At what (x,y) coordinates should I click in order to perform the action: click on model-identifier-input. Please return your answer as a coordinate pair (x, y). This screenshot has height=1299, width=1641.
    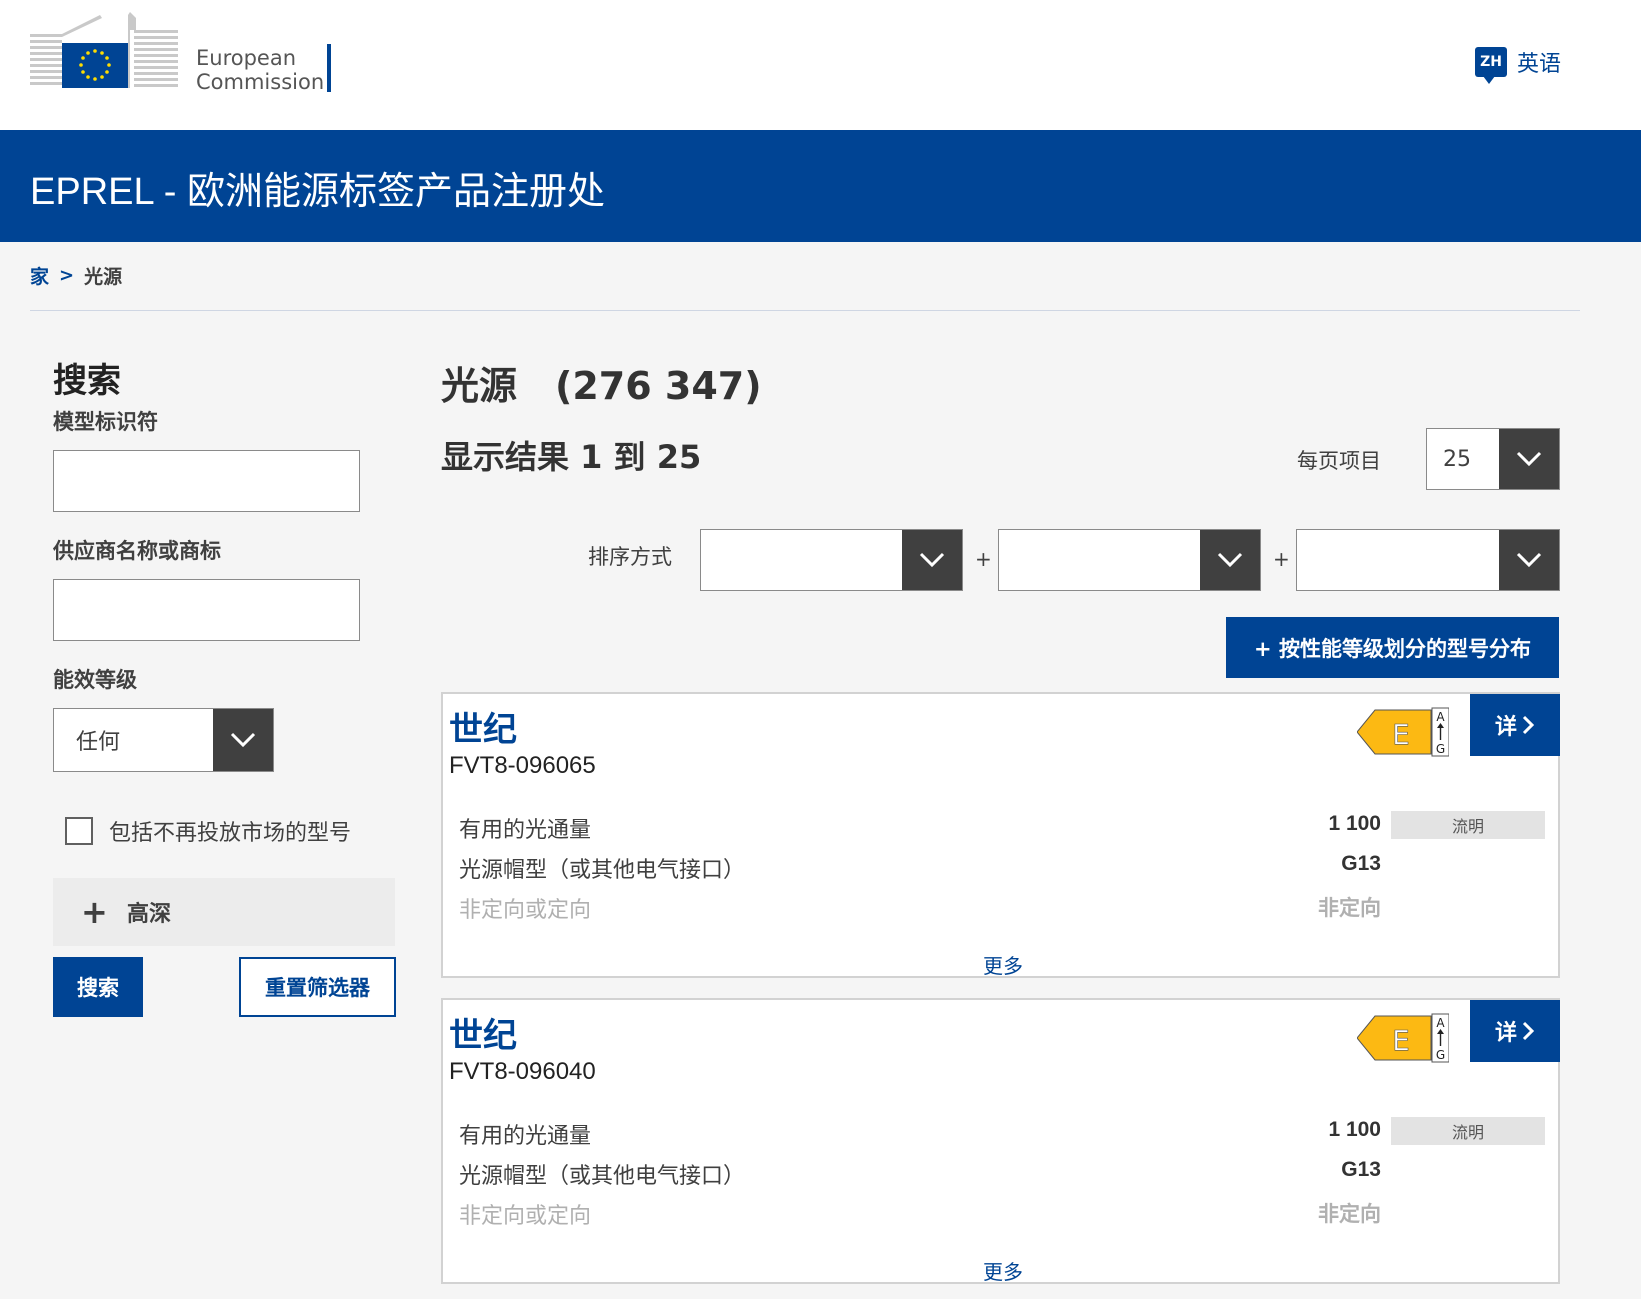
    Looking at the image, I should click on (206, 481).